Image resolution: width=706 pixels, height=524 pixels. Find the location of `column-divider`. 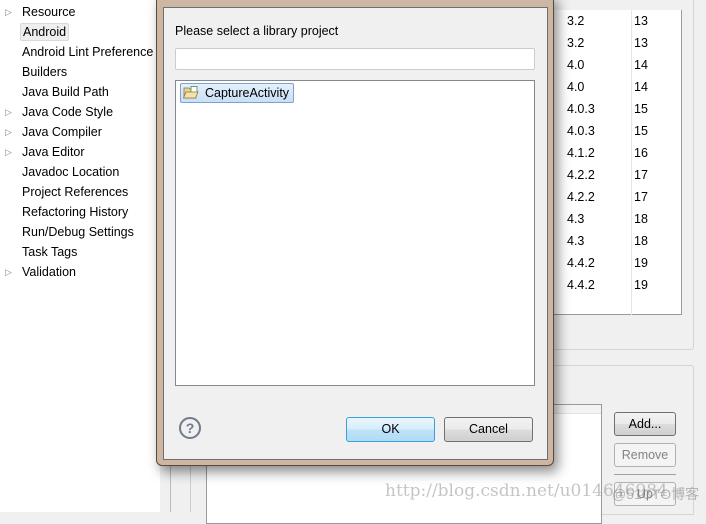

column-divider is located at coordinates (631, 162).